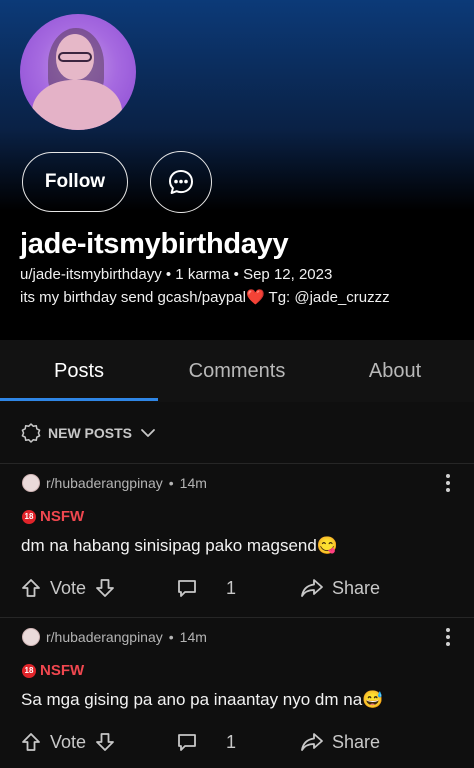 This screenshot has height=768, width=474. I want to click on profile-tabs: Posts Comments About, so click(237, 371).